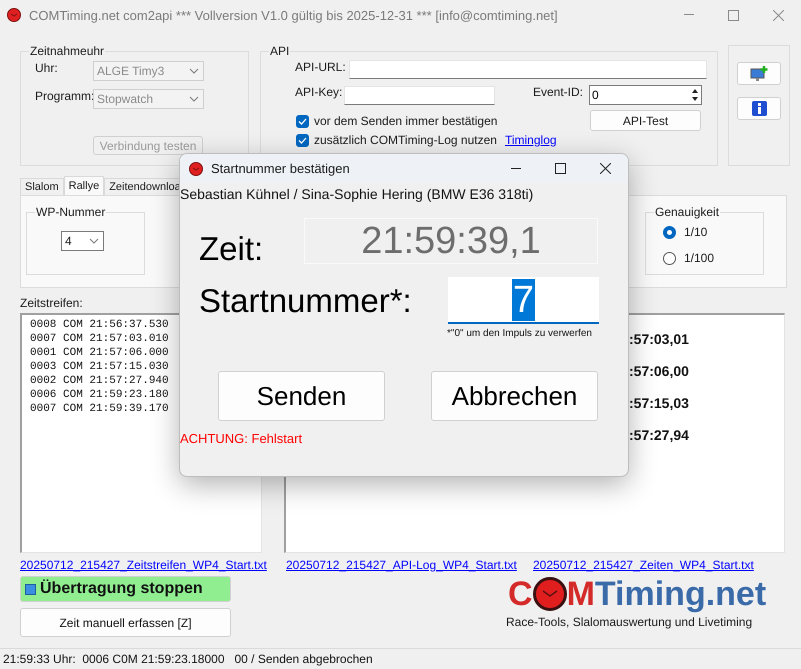  I want to click on time-label: Zeit:, so click(231, 249).